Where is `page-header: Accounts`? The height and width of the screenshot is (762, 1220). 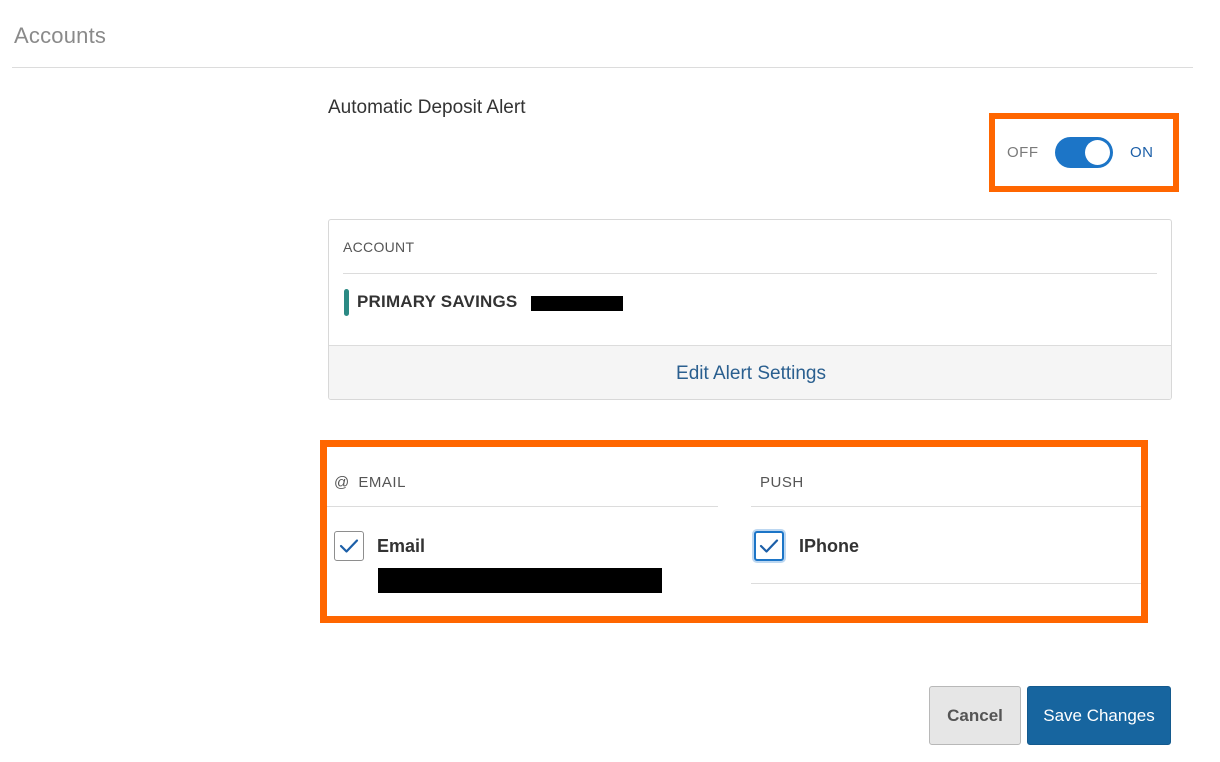 page-header: Accounts is located at coordinates (602, 44).